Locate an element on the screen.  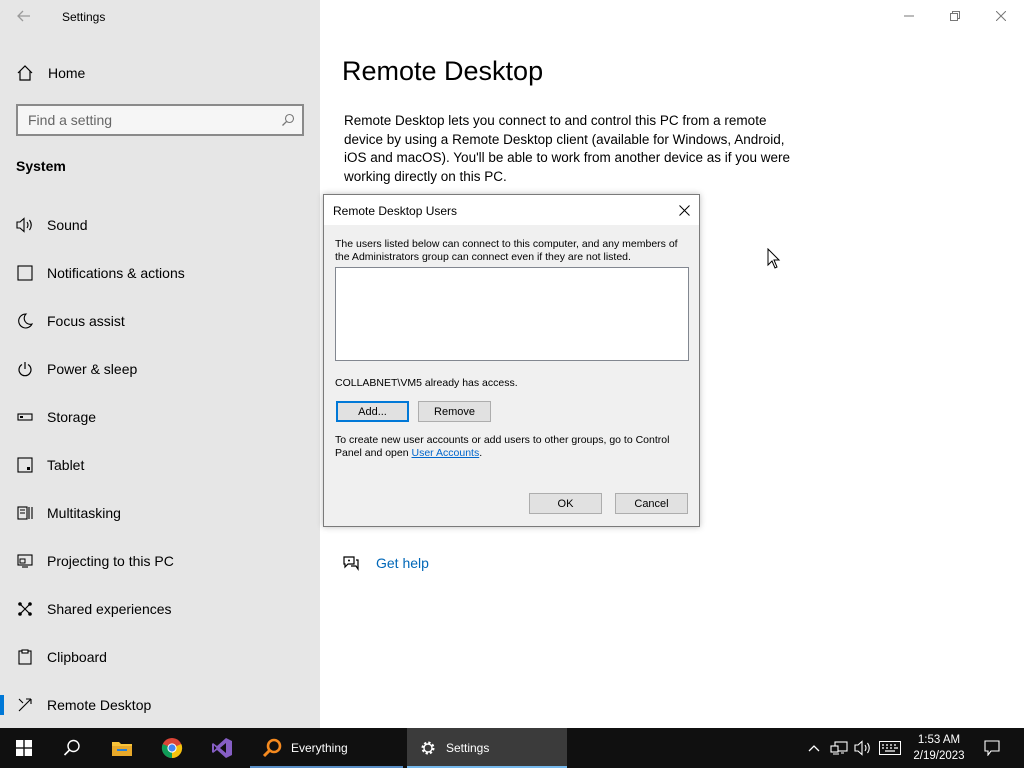
sidebar-item-remote-desktop: Remote Desktop is located at coordinates (160, 705).